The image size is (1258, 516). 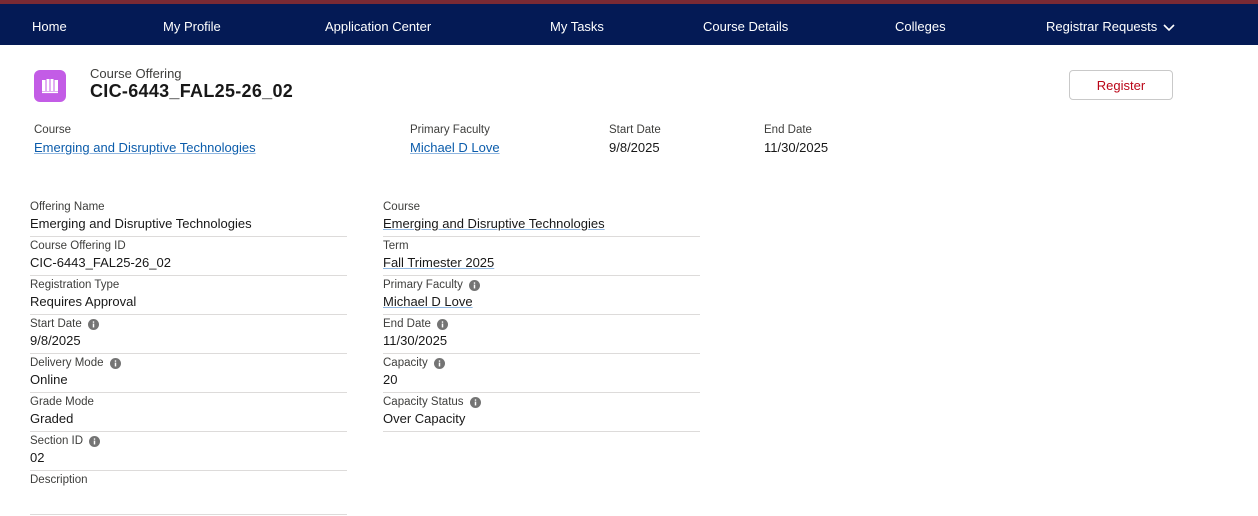 What do you see at coordinates (415, 340) in the screenshot?
I see `field-value: 11/30/2025` at bounding box center [415, 340].